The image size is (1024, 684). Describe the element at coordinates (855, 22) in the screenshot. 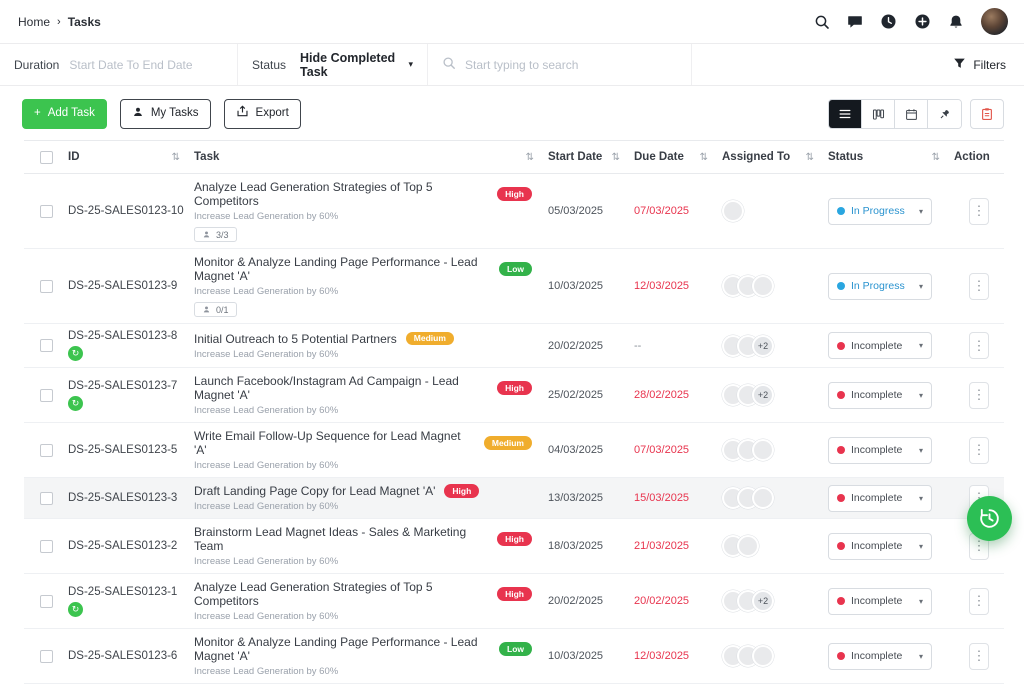

I see `chat-icon` at that location.